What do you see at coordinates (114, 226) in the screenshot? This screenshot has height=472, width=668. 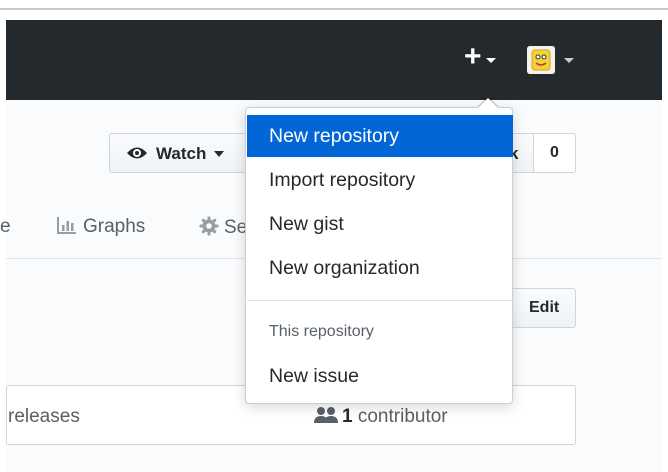 I see `tab-graphs-label: Graphs` at bounding box center [114, 226].